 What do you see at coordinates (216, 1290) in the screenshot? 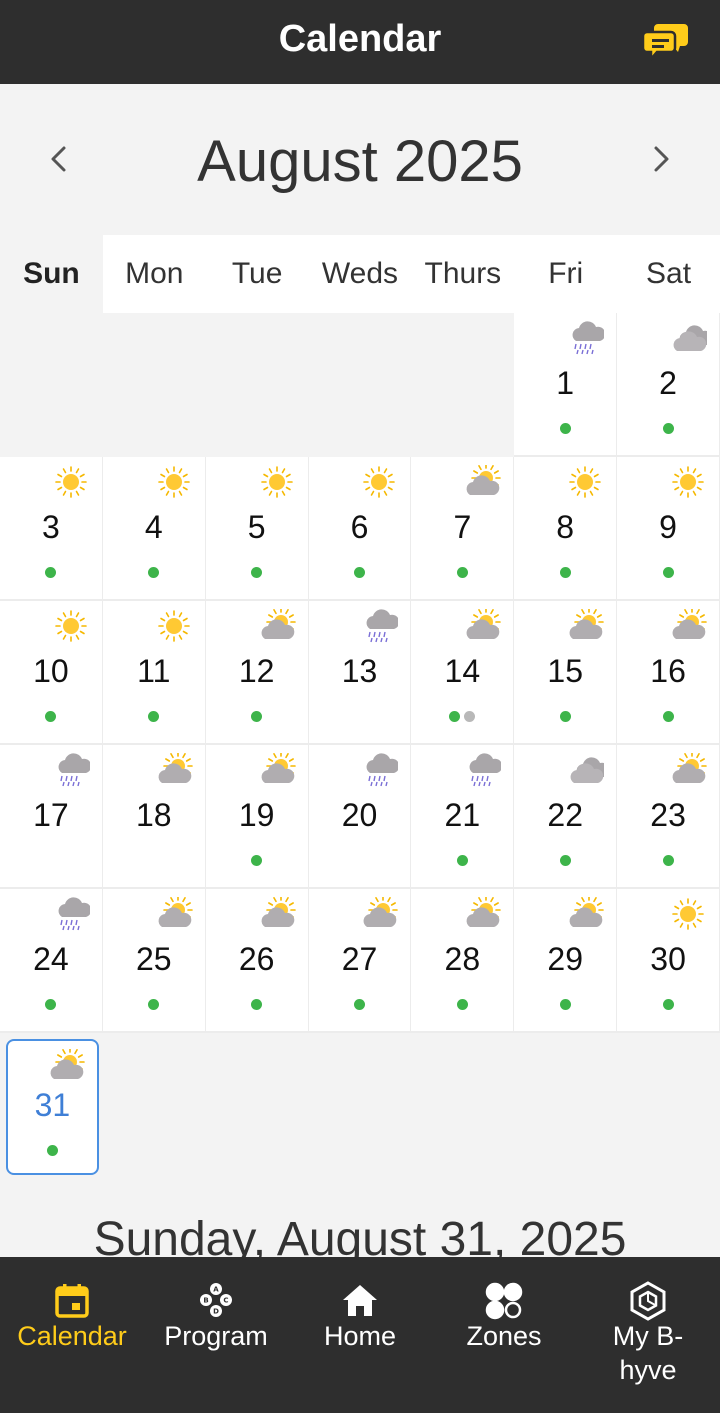
I see `svg-text: A` at bounding box center [216, 1290].